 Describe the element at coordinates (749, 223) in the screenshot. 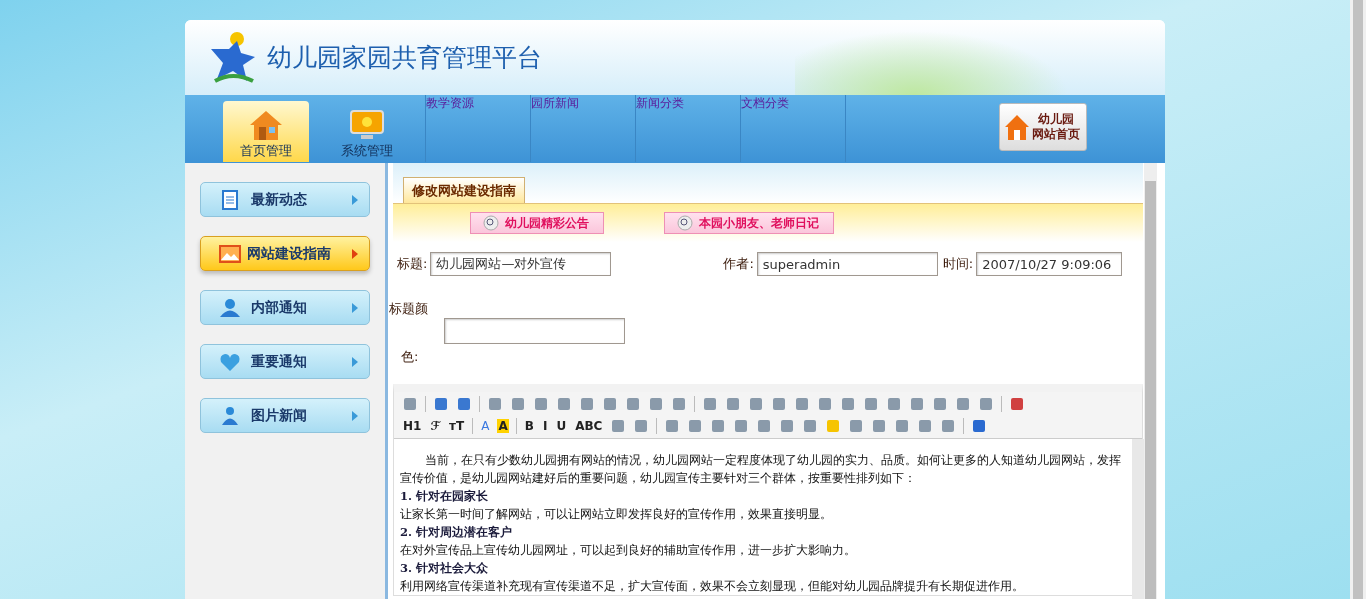

I see `quick-link-button: 本园小朋友、老师日记` at that location.